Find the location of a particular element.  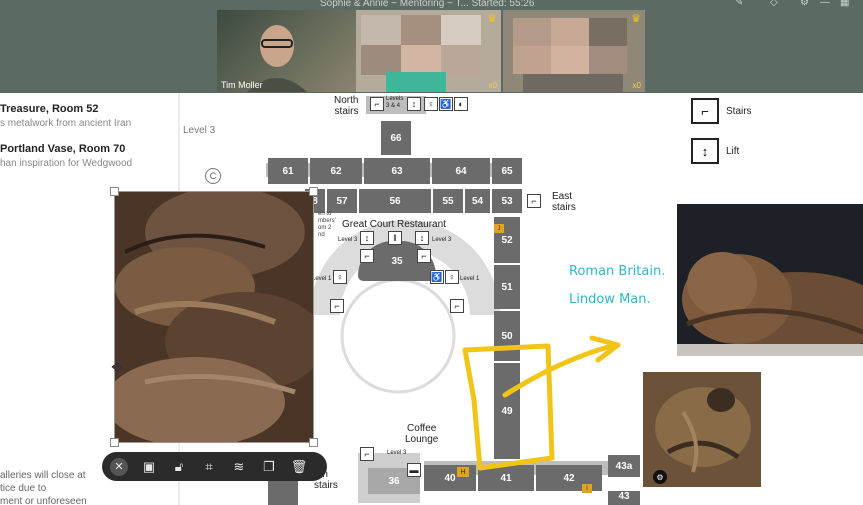

settings-icon: ⚙ is located at coordinates (804, 4).